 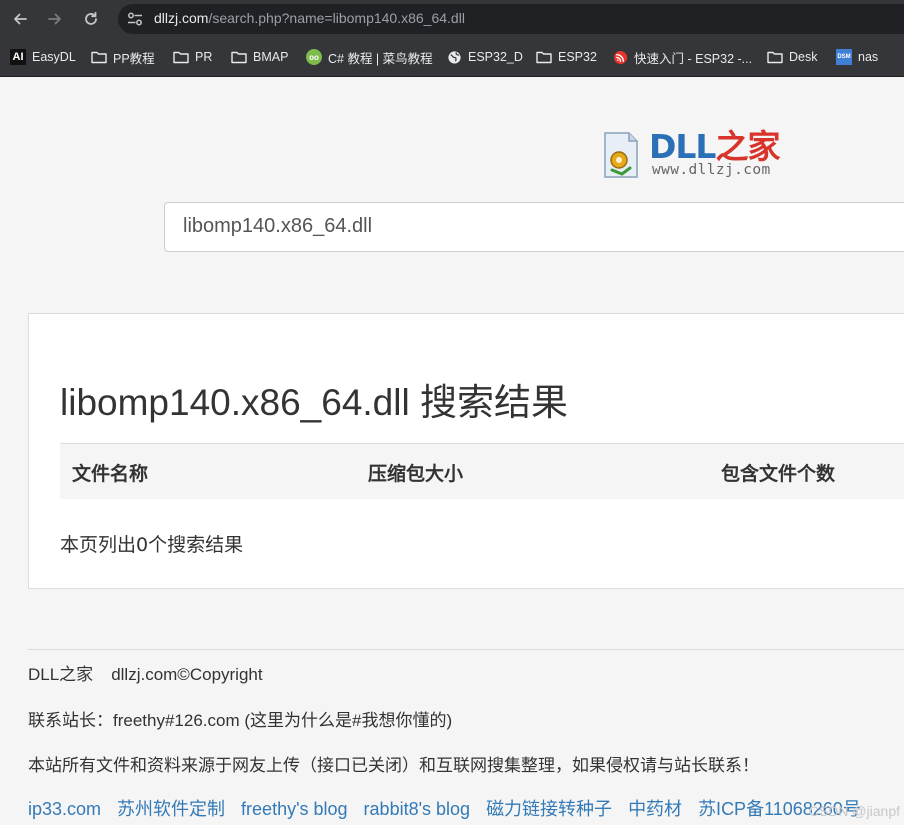 What do you see at coordinates (495, 57) in the screenshot?
I see `bookmark-label: ESP32_D` at bounding box center [495, 57].